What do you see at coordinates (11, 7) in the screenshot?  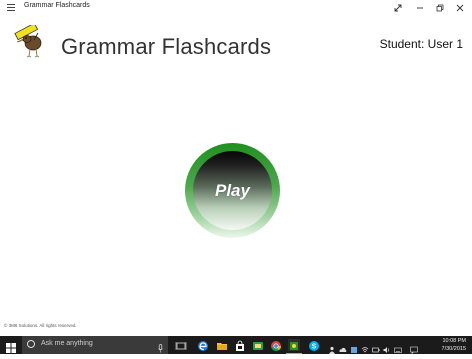 I see `hamburger-icon` at bounding box center [11, 7].